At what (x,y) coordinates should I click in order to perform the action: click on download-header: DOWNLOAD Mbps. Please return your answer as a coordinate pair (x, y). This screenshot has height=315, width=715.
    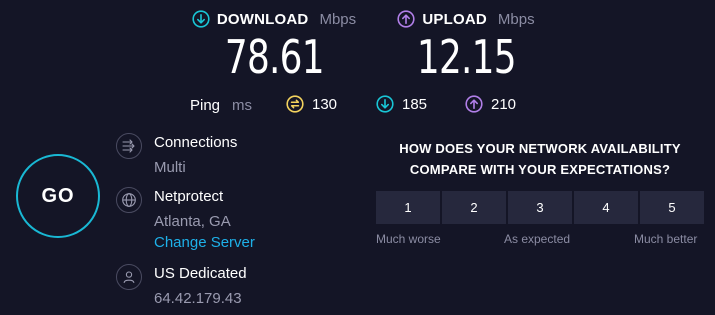
    Looking at the image, I should click on (274, 19).